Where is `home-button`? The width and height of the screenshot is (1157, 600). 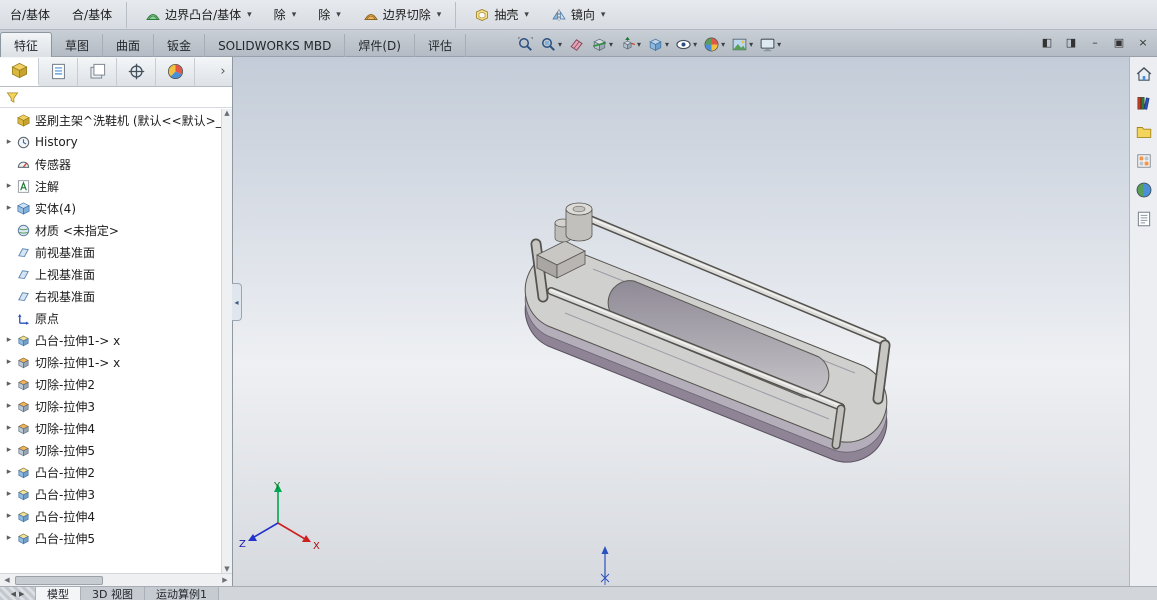 home-button is located at coordinates (1144, 74).